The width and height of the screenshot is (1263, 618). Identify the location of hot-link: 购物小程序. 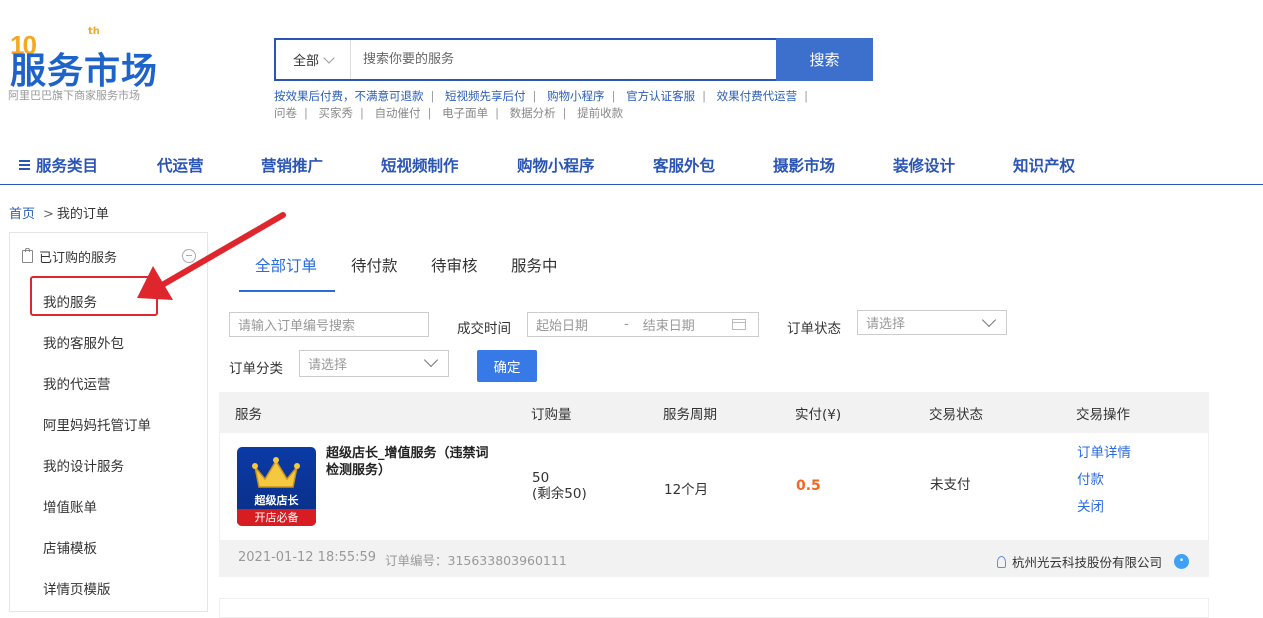
(576, 96).